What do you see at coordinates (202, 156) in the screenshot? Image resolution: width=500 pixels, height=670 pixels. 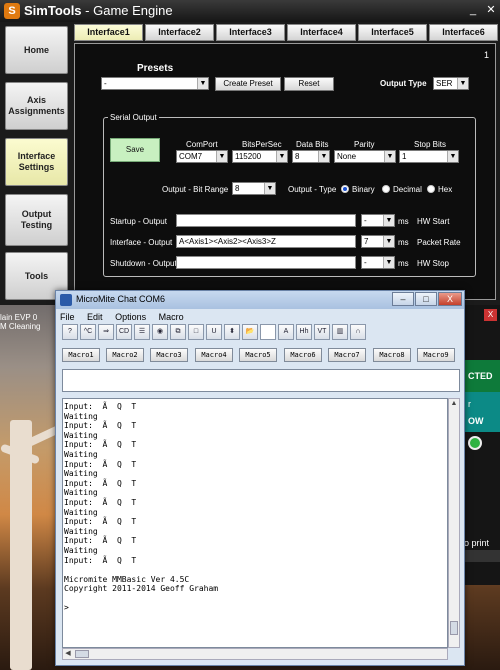 I see `comport-select: COM7 ▼` at bounding box center [202, 156].